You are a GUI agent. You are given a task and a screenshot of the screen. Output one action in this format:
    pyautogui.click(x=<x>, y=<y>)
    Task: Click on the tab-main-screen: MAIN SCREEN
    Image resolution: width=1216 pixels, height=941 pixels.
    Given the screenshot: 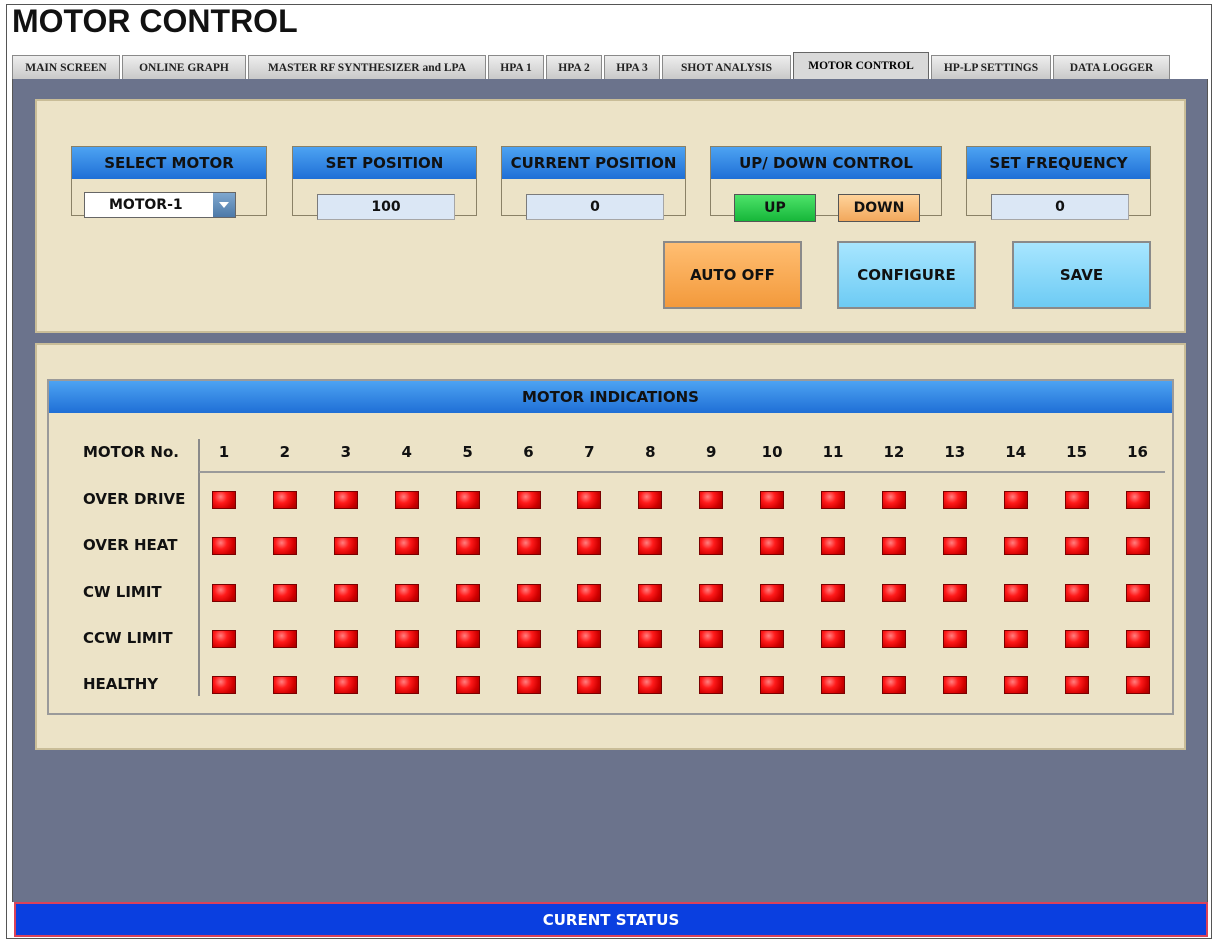 What is the action you would take?
    pyautogui.click(x=66, y=67)
    